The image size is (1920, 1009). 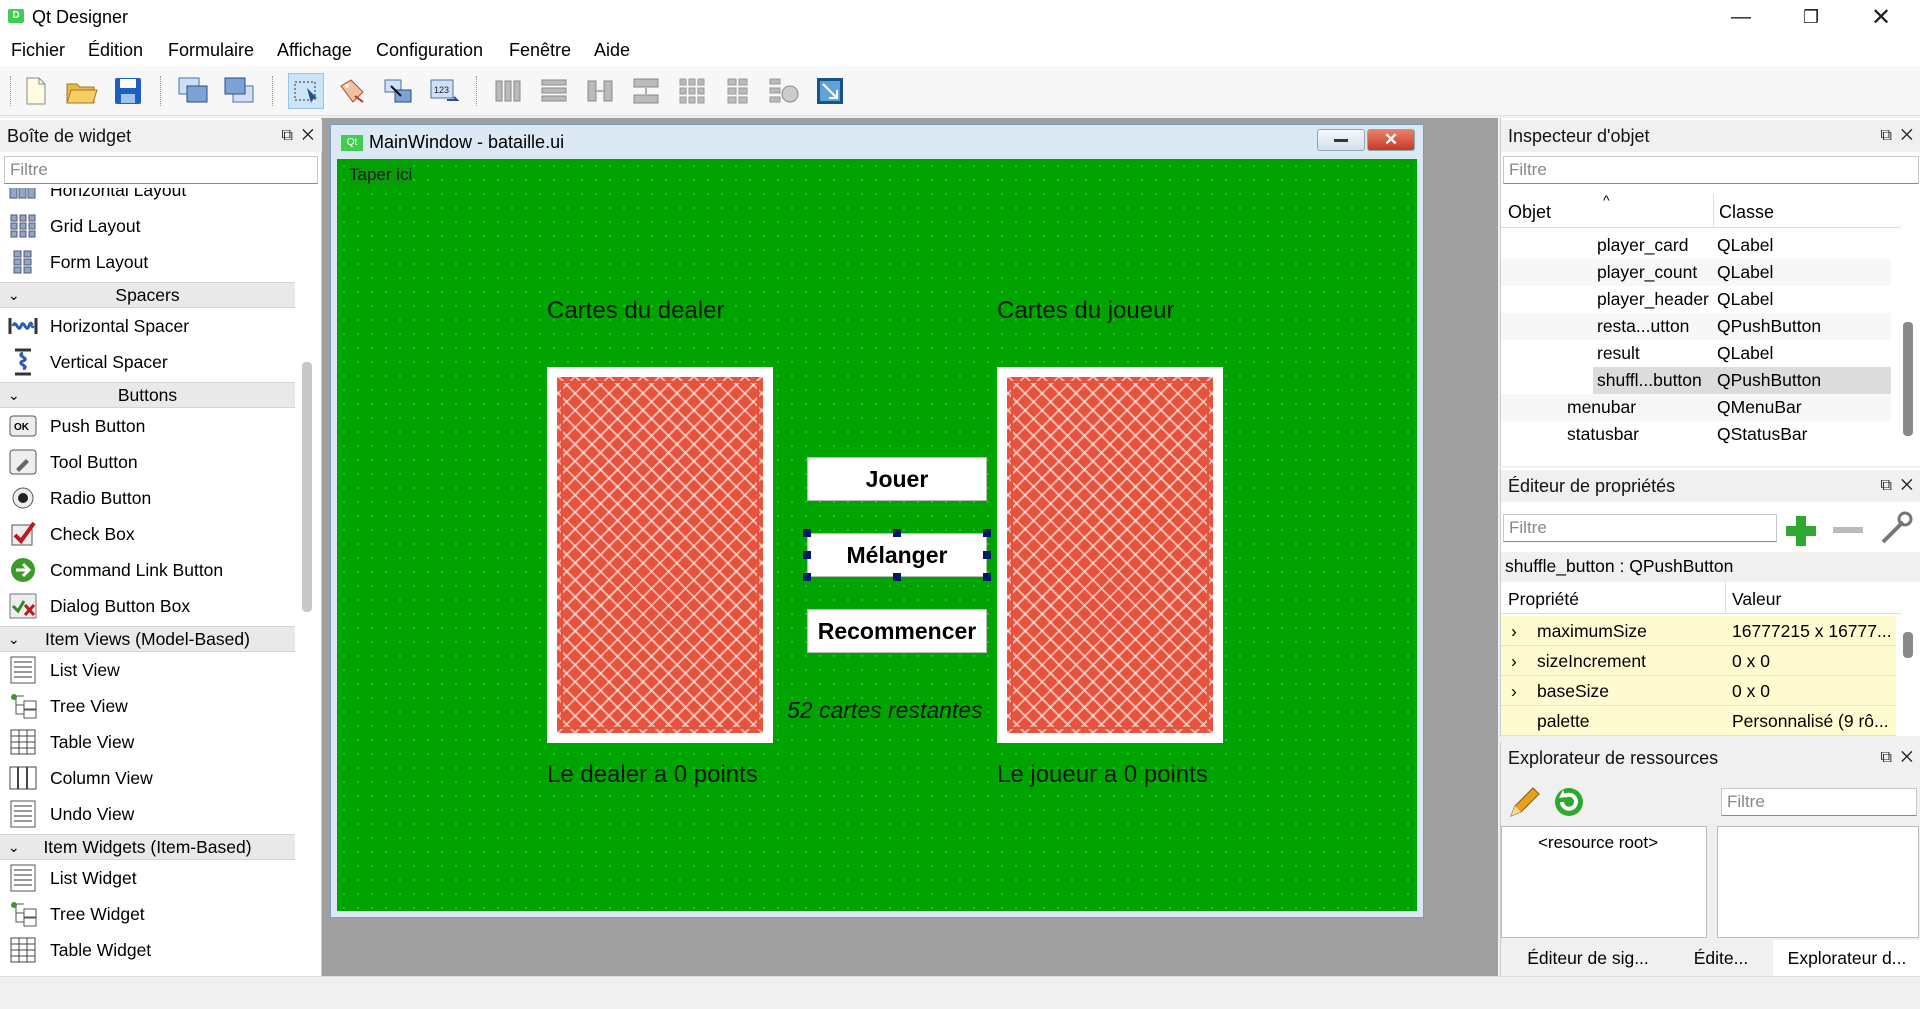 What do you see at coordinates (540, 50) in the screenshot?
I see `menu-fenetre: Fenêtre` at bounding box center [540, 50].